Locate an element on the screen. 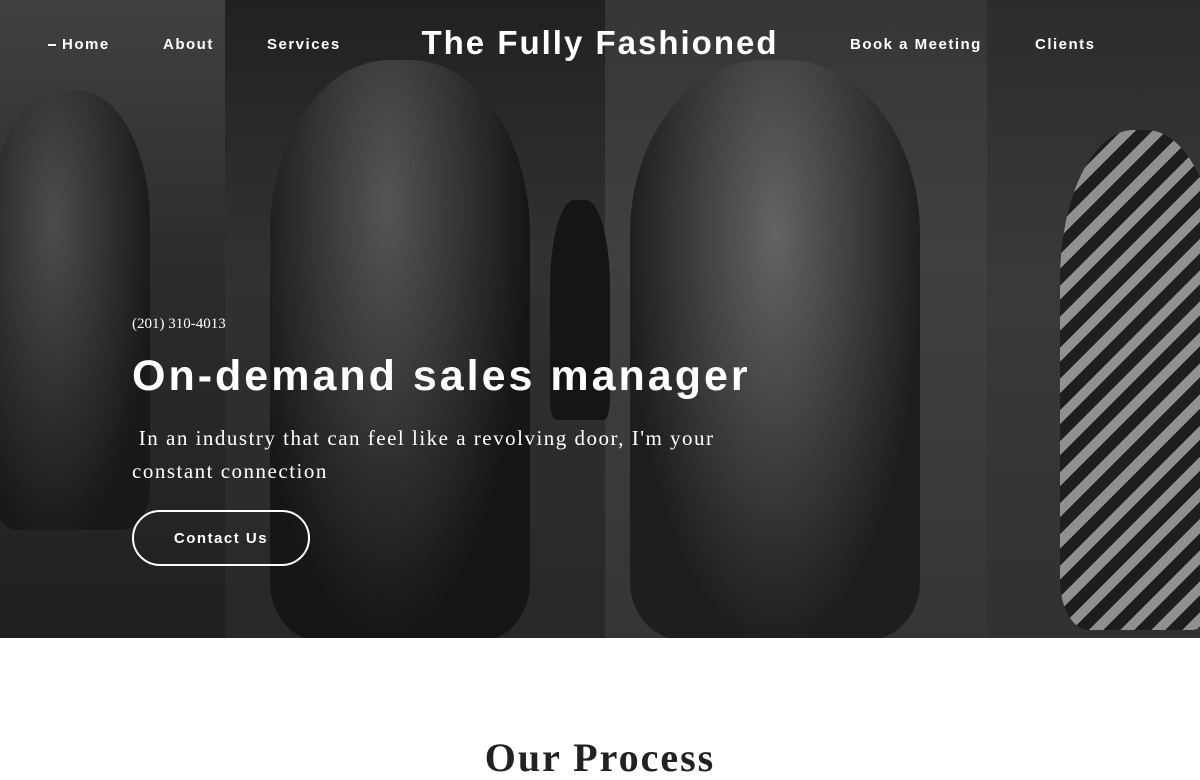 The height and width of the screenshot is (780, 1200). process-section is located at coordinates (600, 694).